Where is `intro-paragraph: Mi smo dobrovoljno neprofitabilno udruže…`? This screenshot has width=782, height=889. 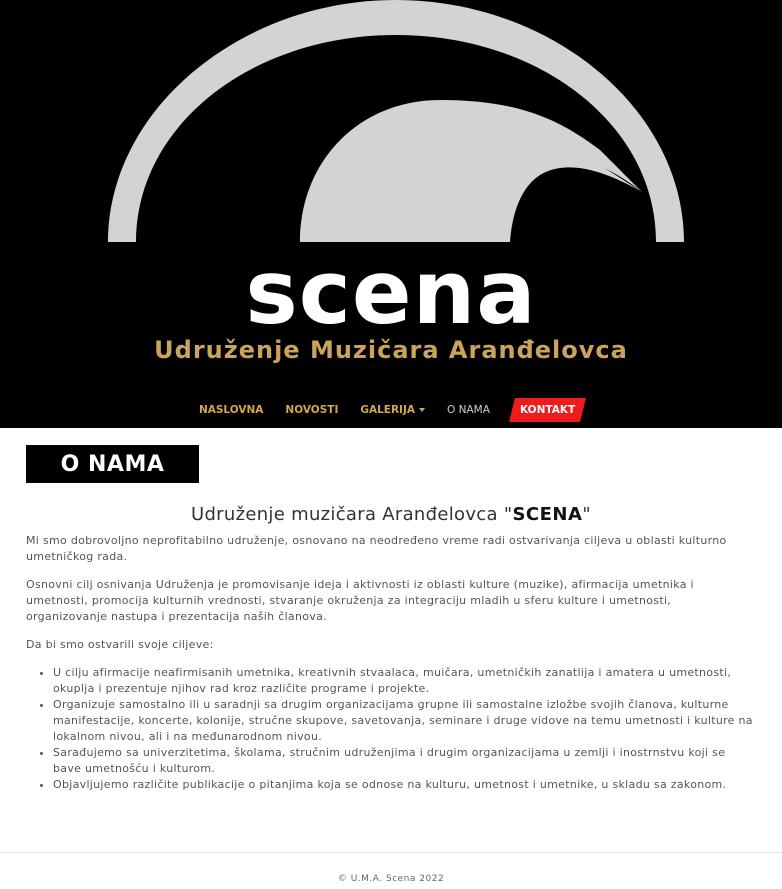 intro-paragraph: Mi smo dobrovoljno neprofitabilno udruže… is located at coordinates (376, 548).